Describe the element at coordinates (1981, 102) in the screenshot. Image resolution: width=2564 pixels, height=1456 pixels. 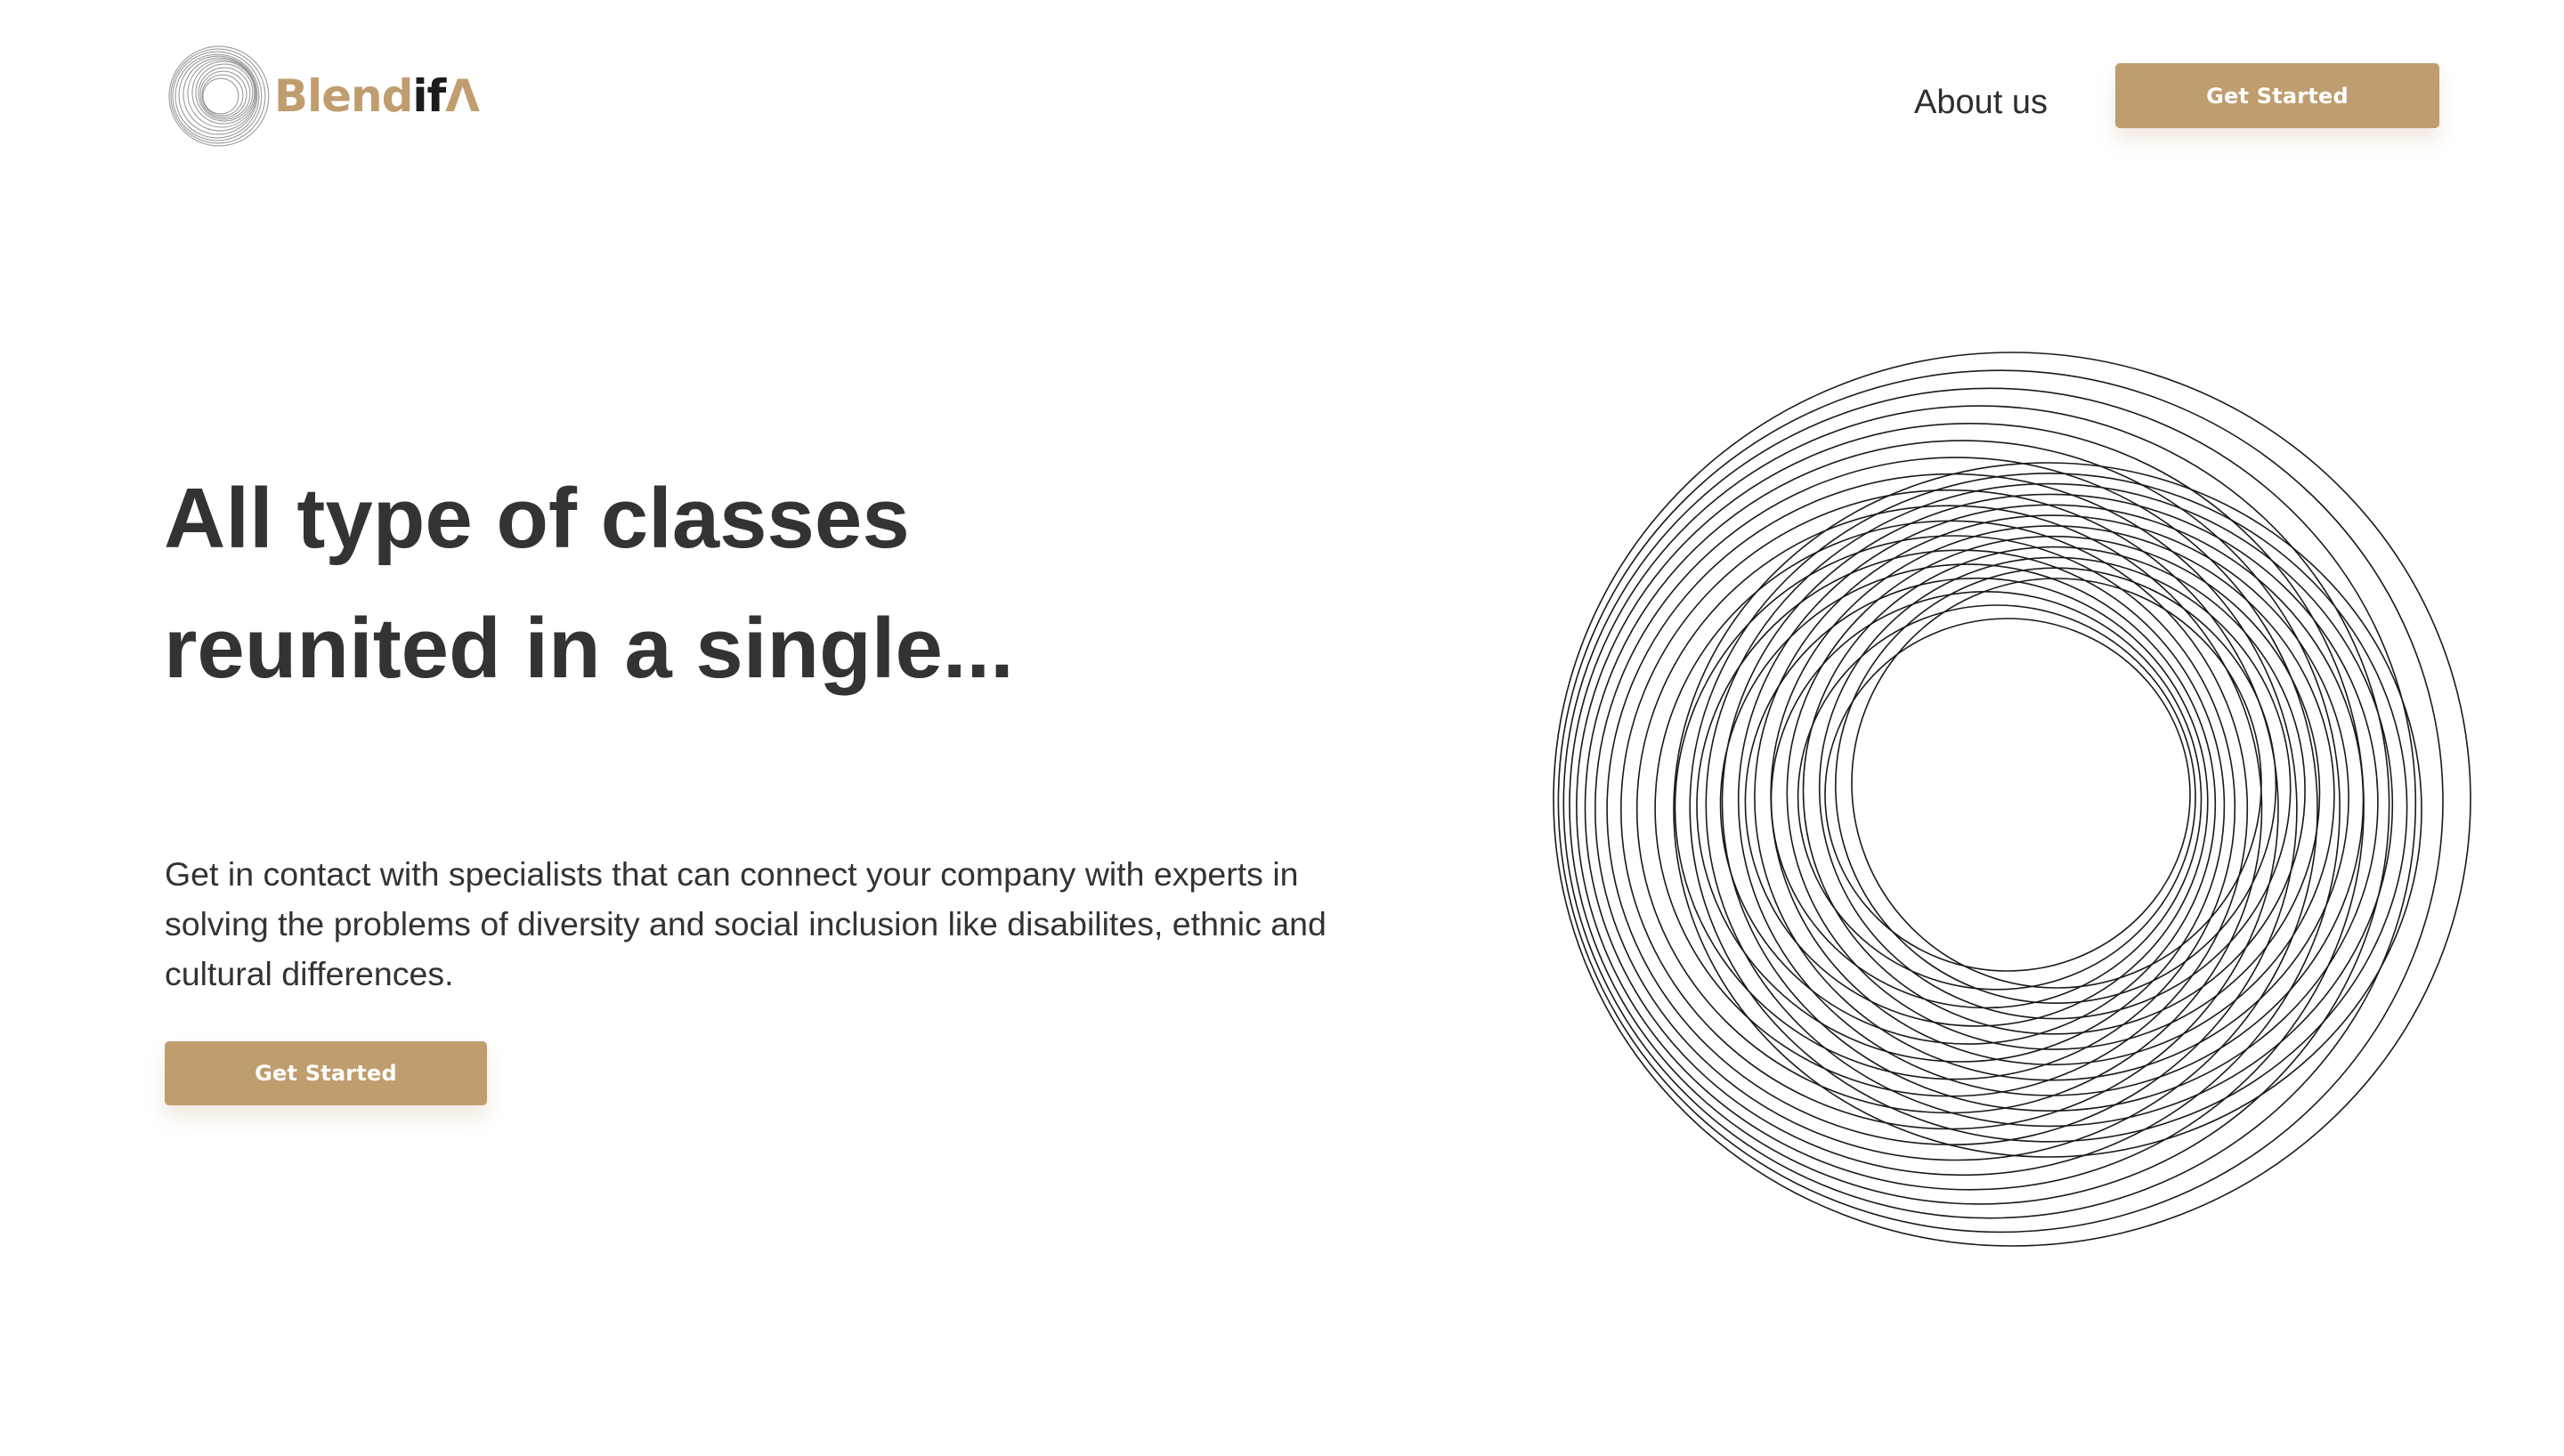
I see `nav-link-about-us: About us` at that location.